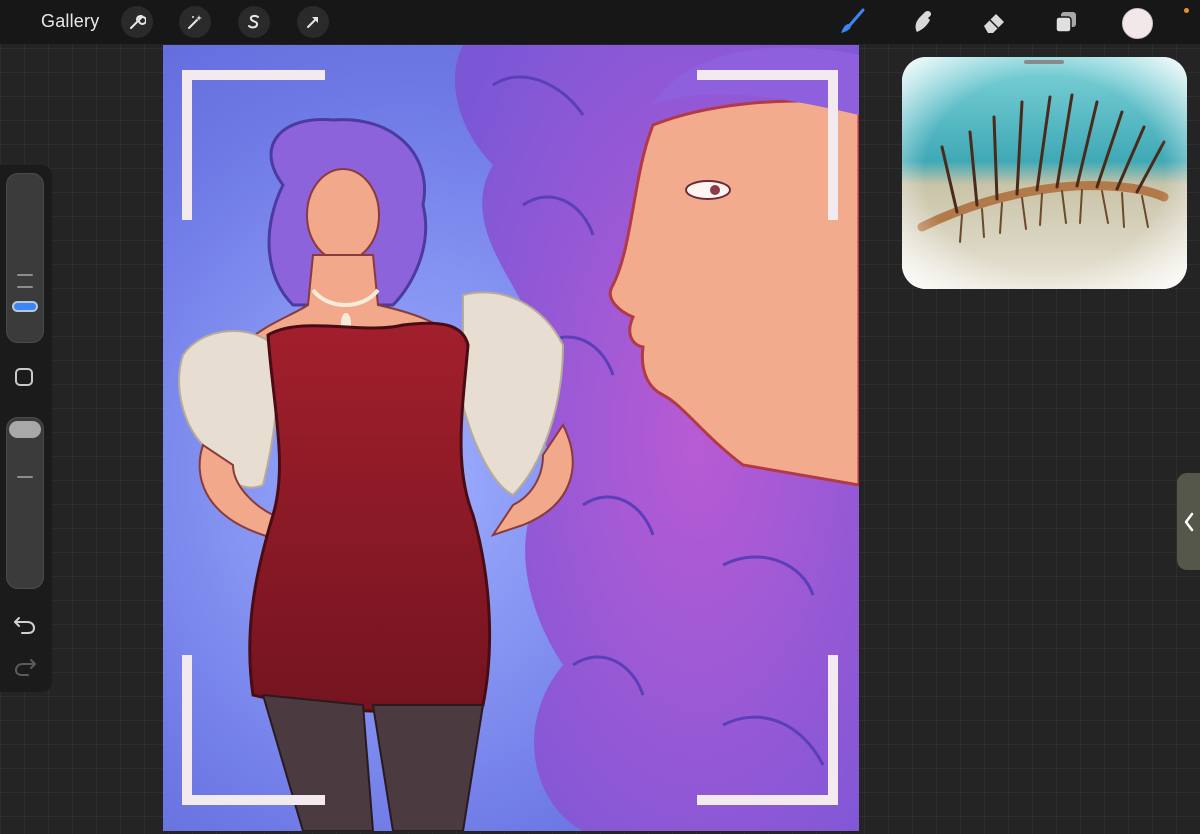  I want to click on undo-icon, so click(25, 624).